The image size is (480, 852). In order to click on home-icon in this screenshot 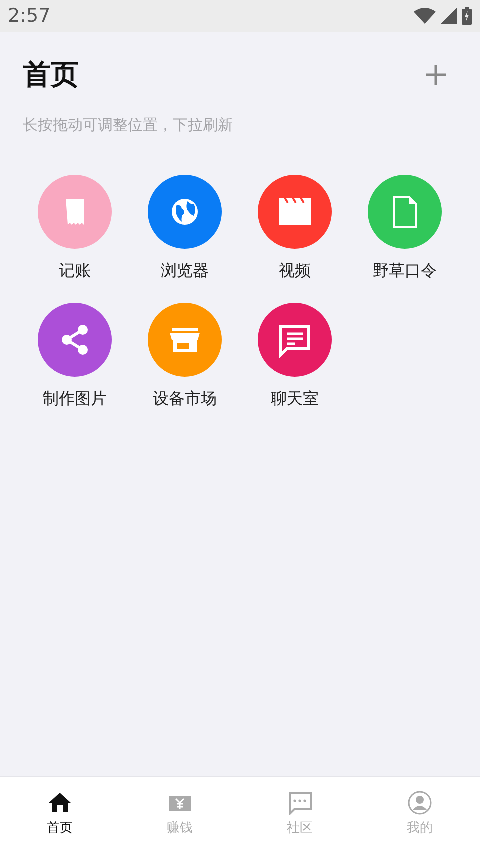, I will do `click(60, 802)`.